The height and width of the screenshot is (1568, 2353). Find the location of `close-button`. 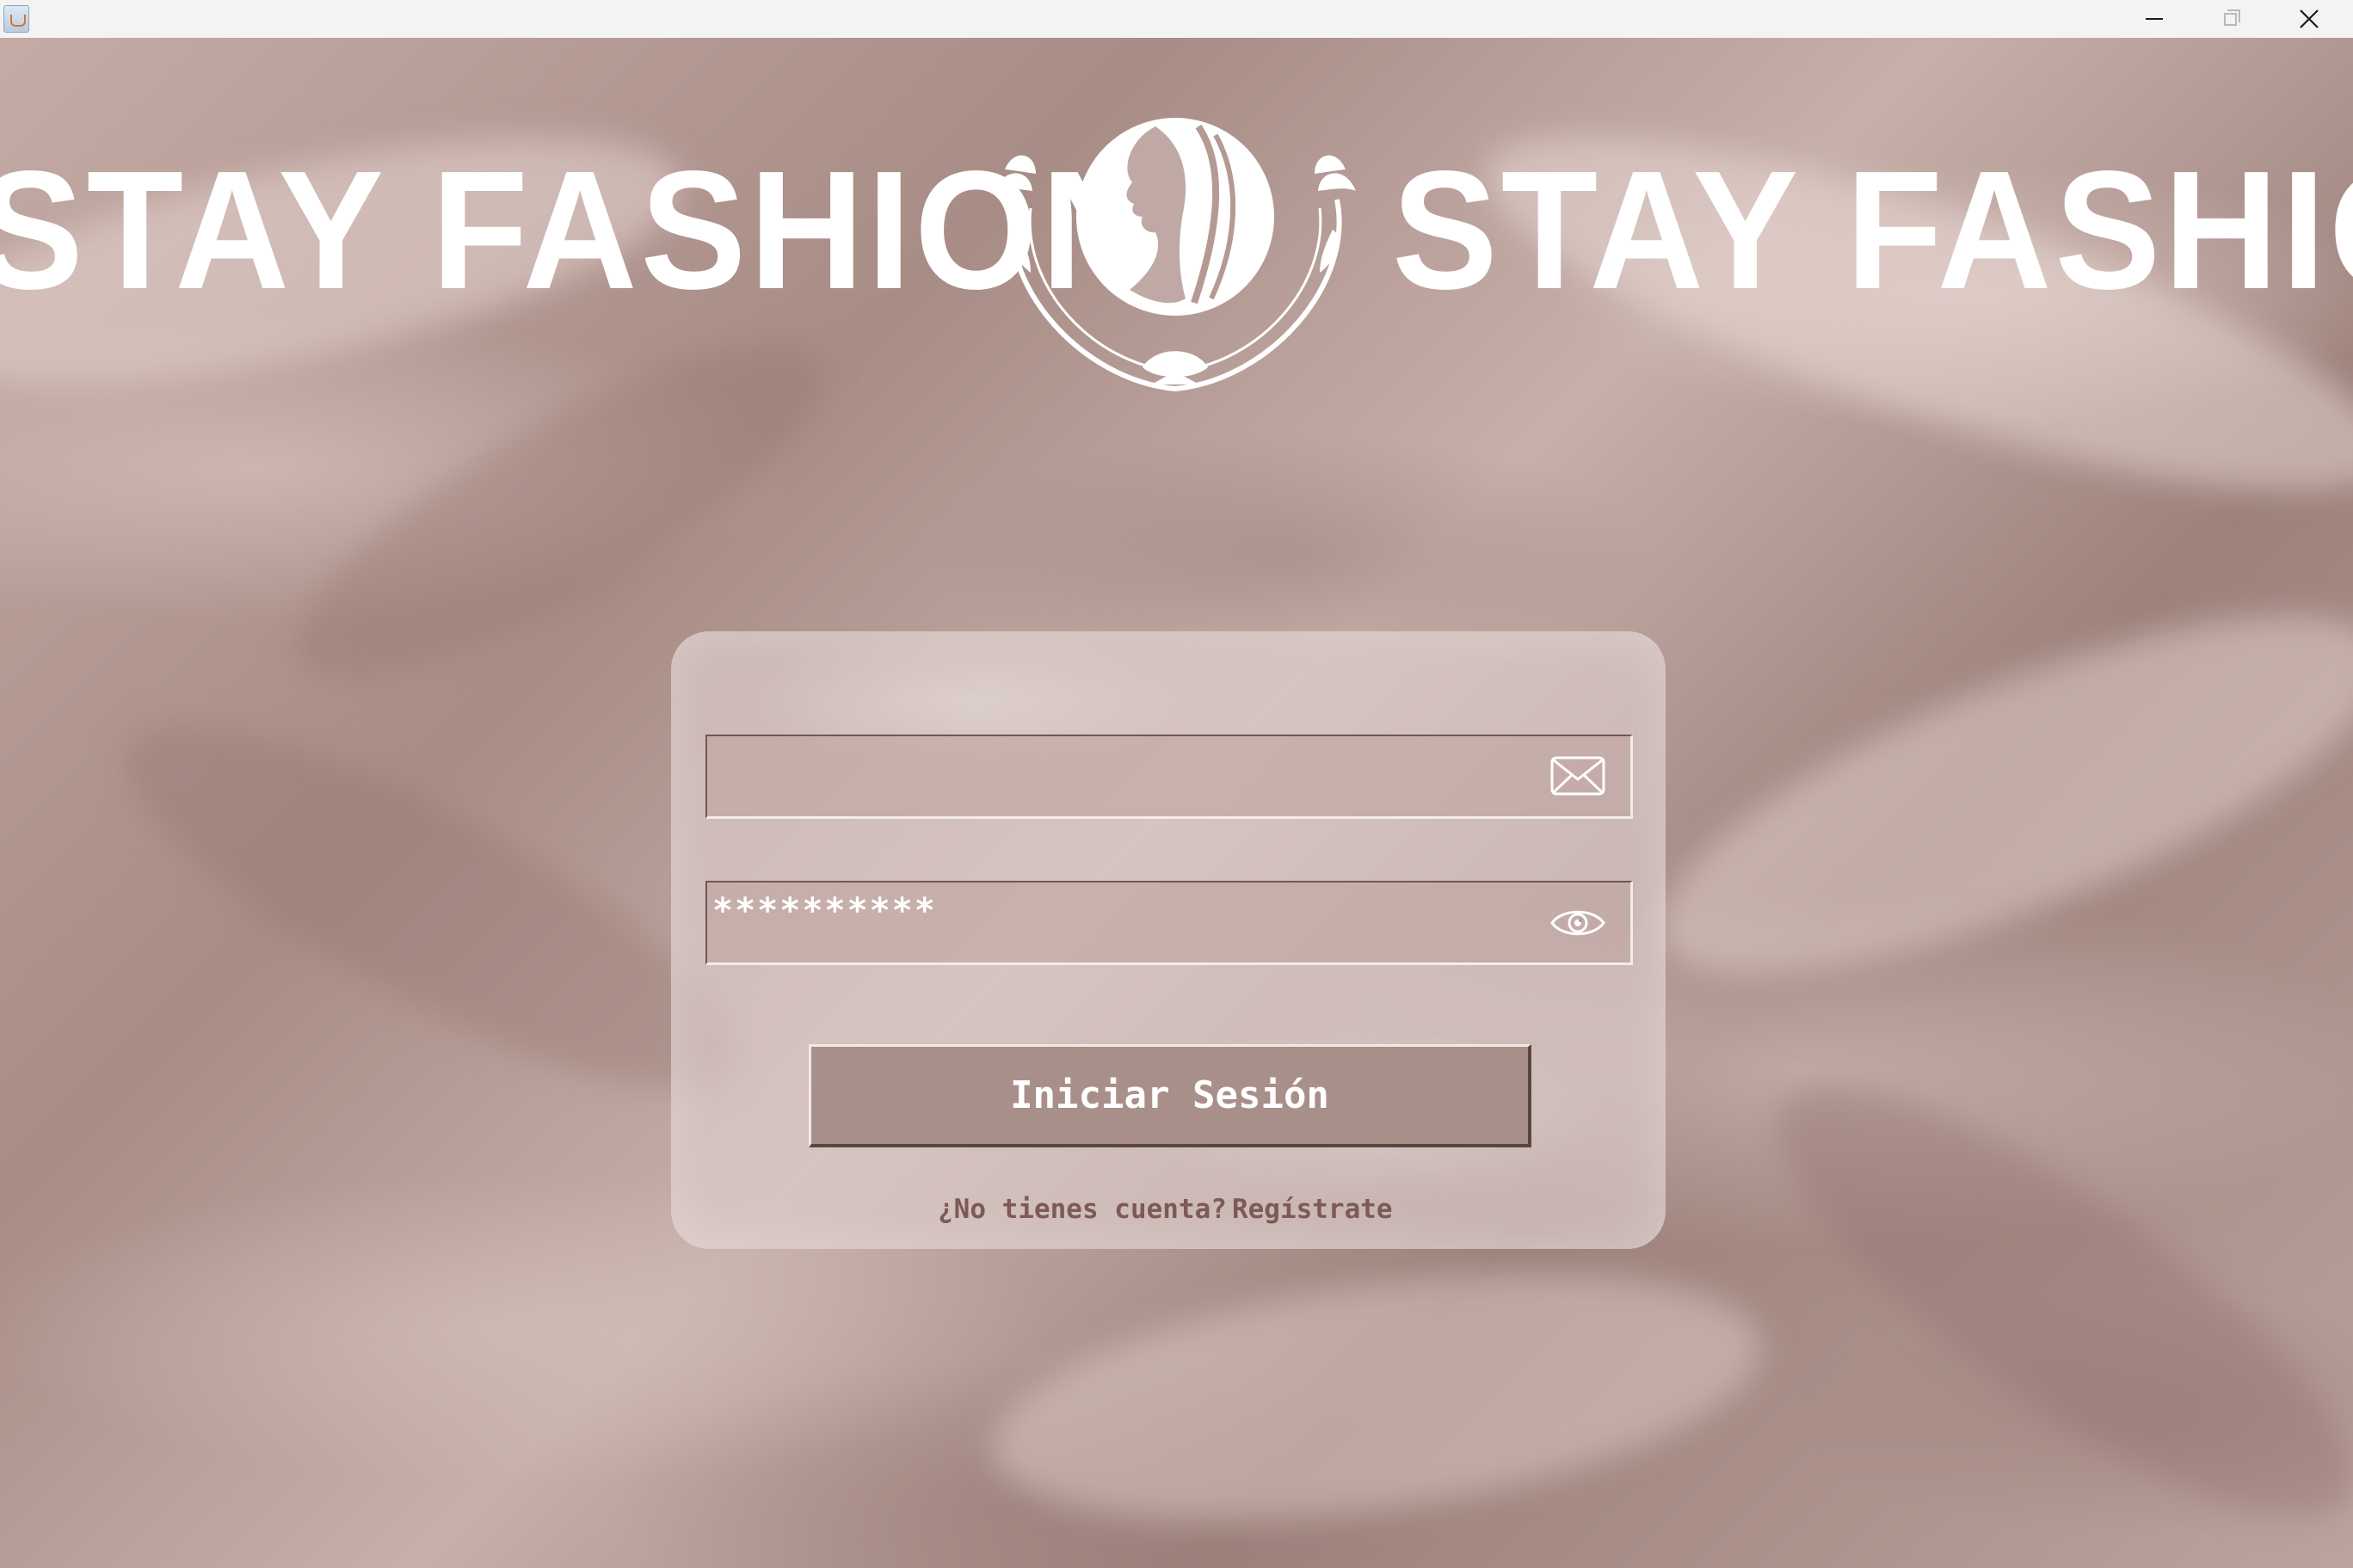

close-button is located at coordinates (2309, 19).